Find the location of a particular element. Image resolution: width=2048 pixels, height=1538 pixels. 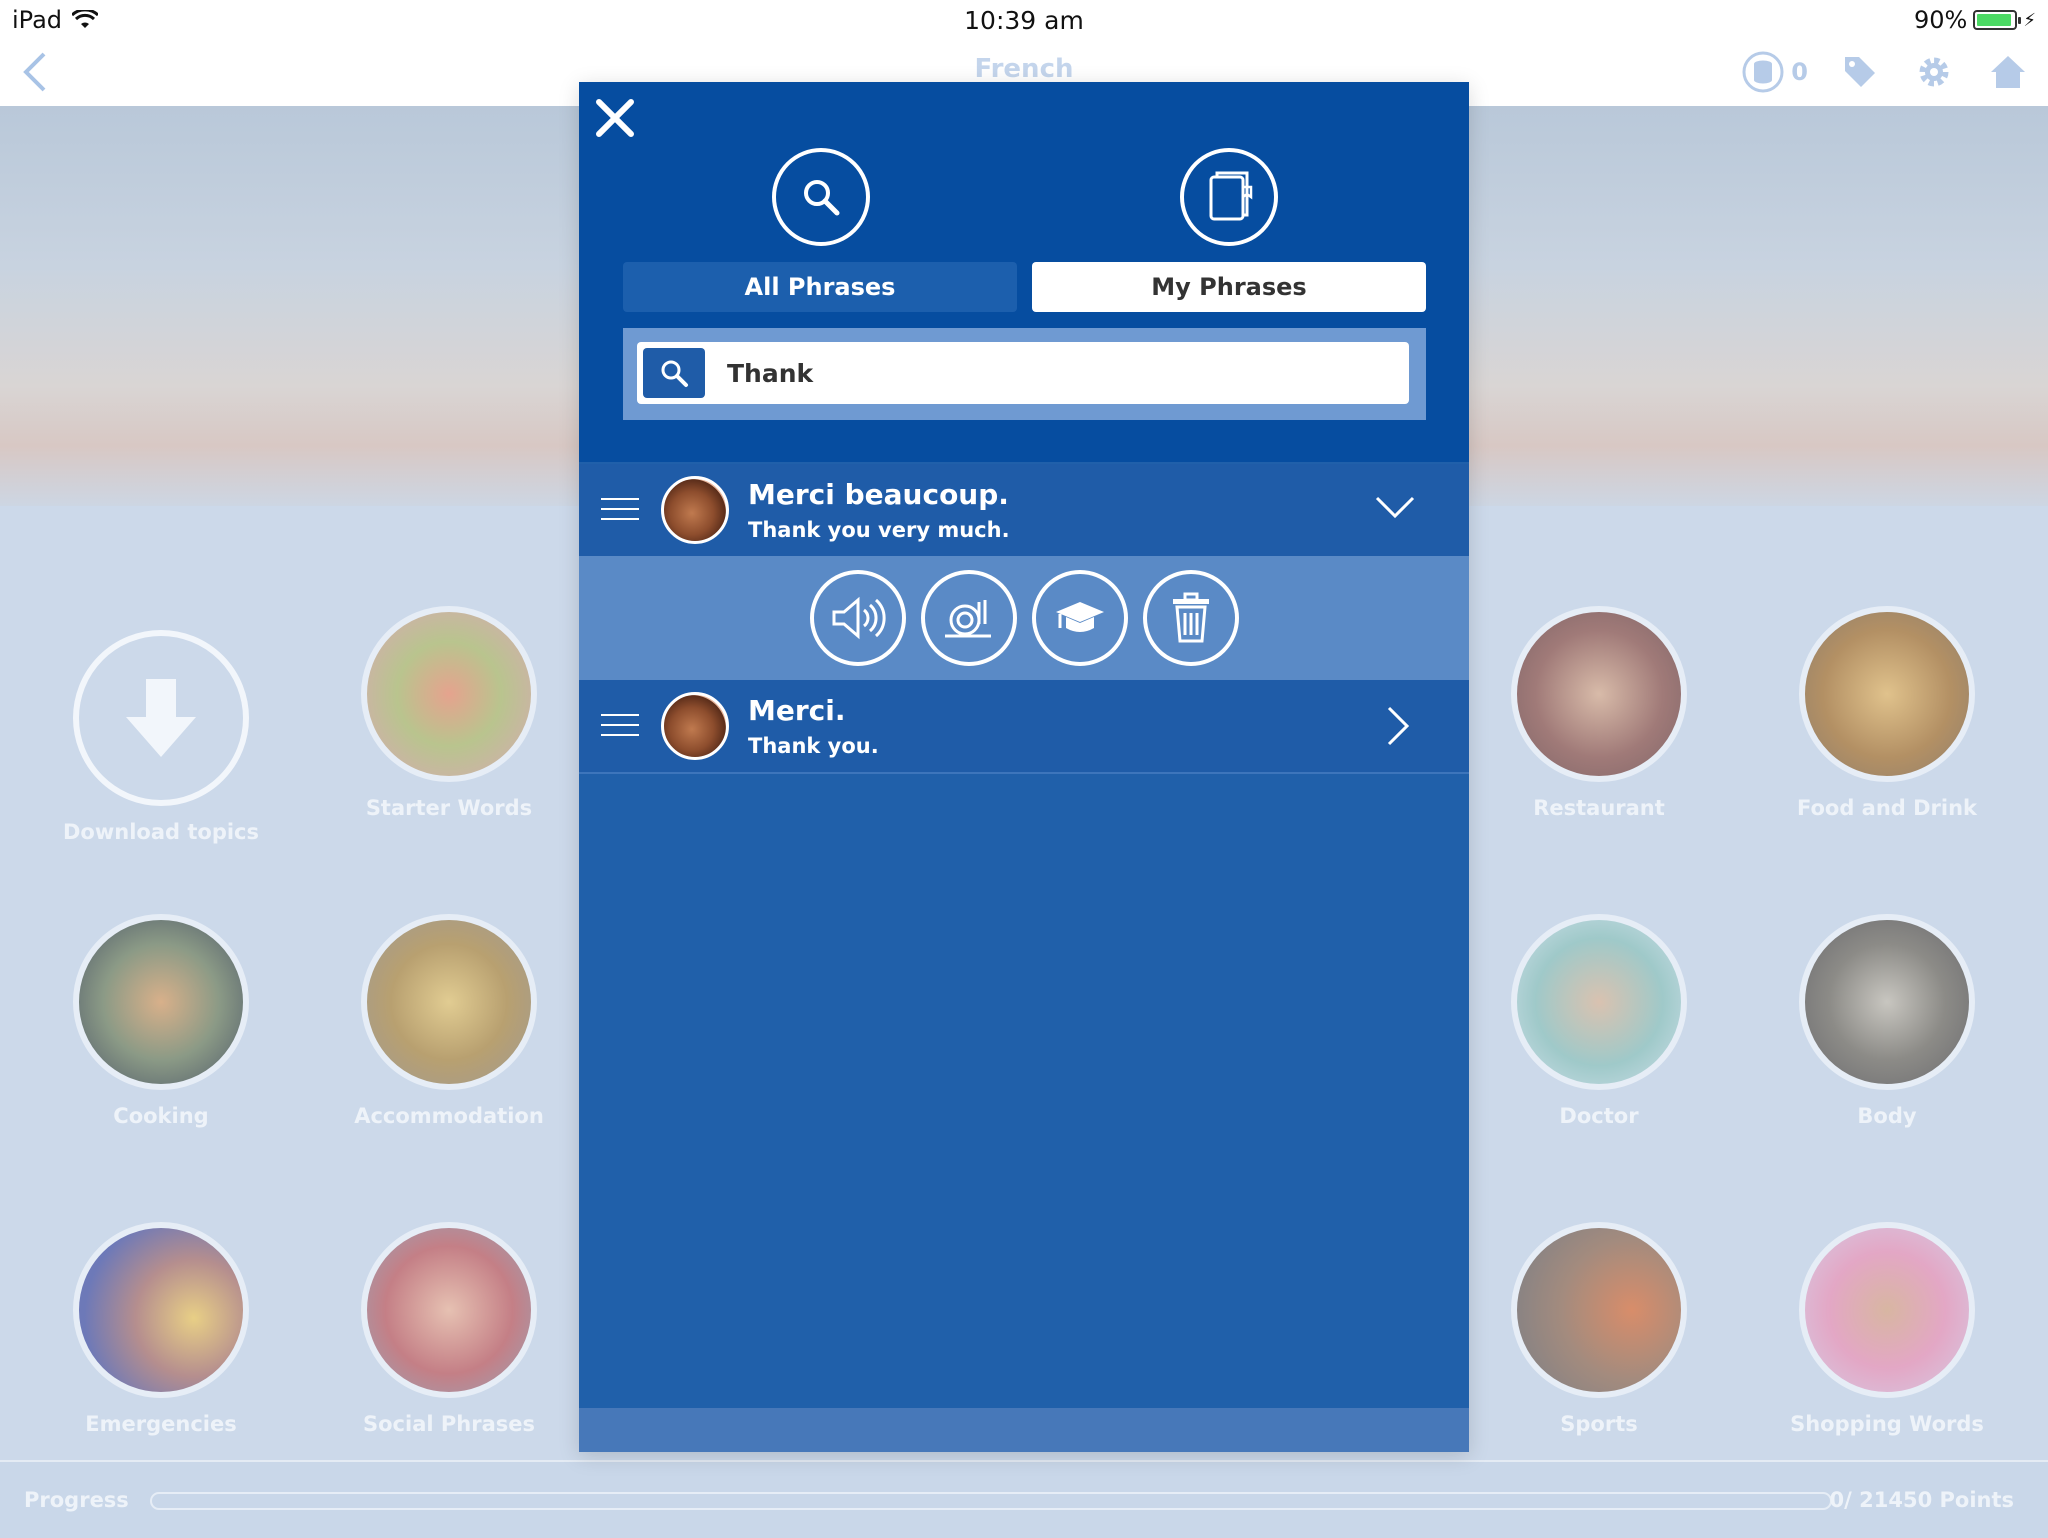

topic-body: Body is located at coordinates (1887, 1021).